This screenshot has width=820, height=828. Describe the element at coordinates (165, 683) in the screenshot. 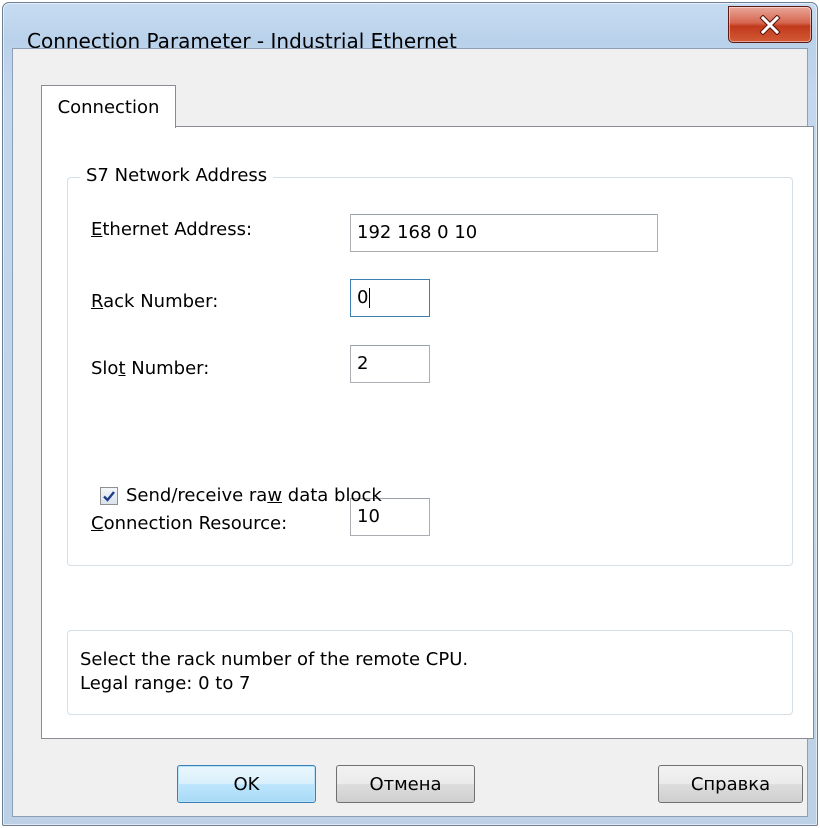

I see `help-text-line-2: Legal range: 0 to 7` at that location.